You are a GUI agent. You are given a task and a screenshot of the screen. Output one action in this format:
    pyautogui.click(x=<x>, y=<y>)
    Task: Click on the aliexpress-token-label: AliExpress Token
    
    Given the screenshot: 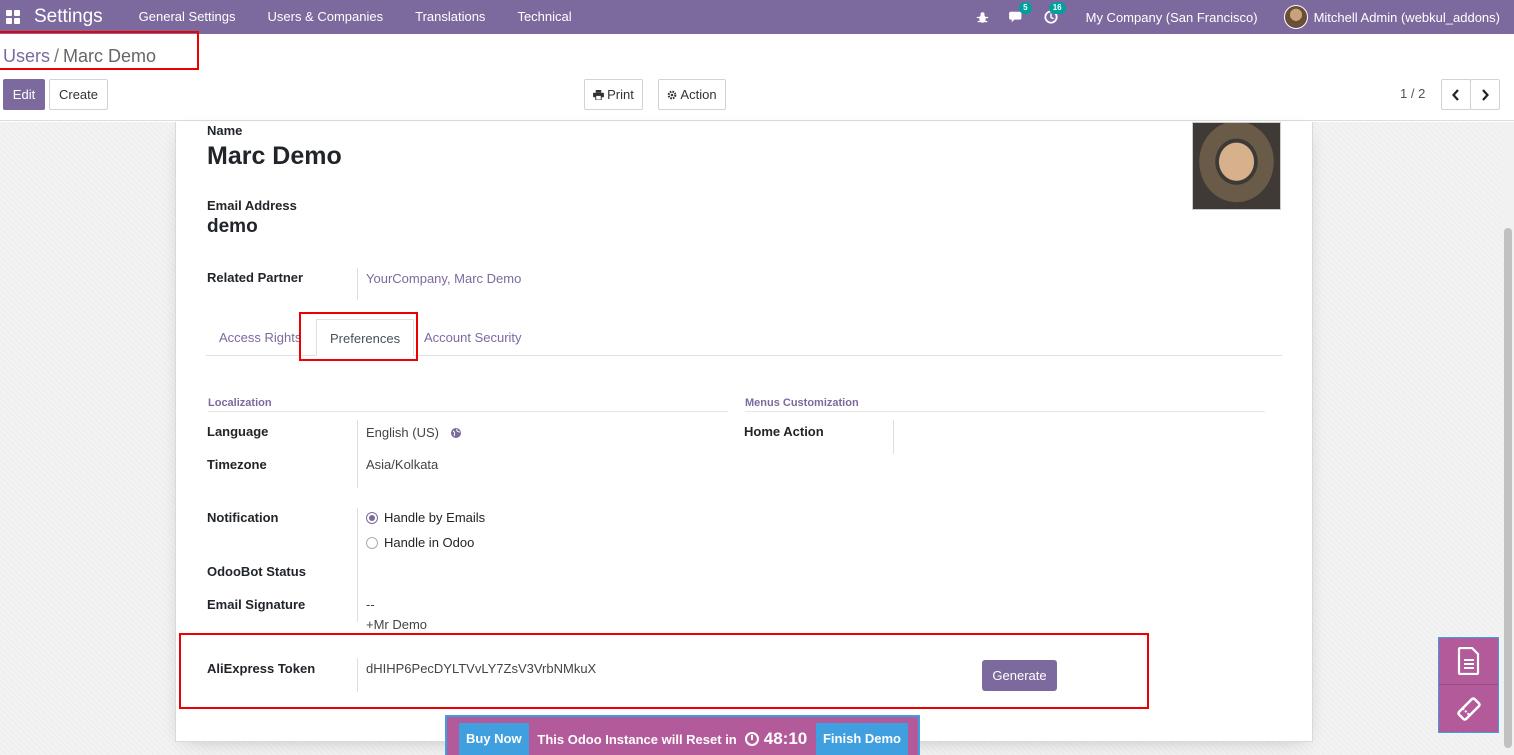 What is the action you would take?
    pyautogui.click(x=261, y=668)
    